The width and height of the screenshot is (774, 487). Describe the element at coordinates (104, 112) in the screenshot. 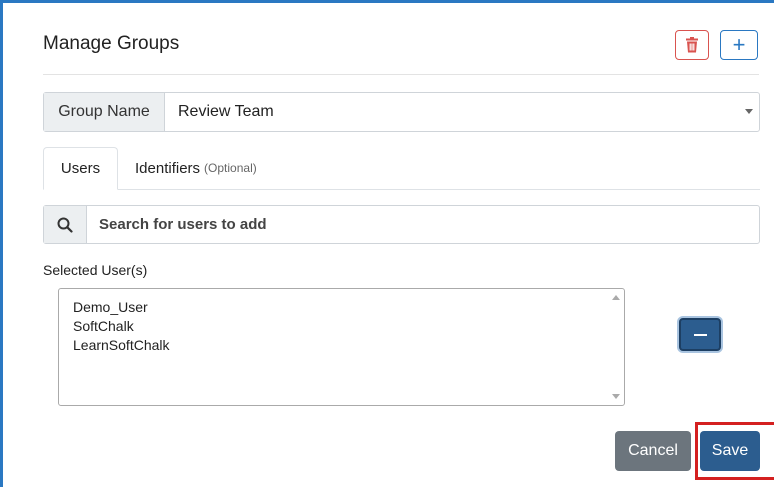

I see `group-name-label: Group Name` at that location.